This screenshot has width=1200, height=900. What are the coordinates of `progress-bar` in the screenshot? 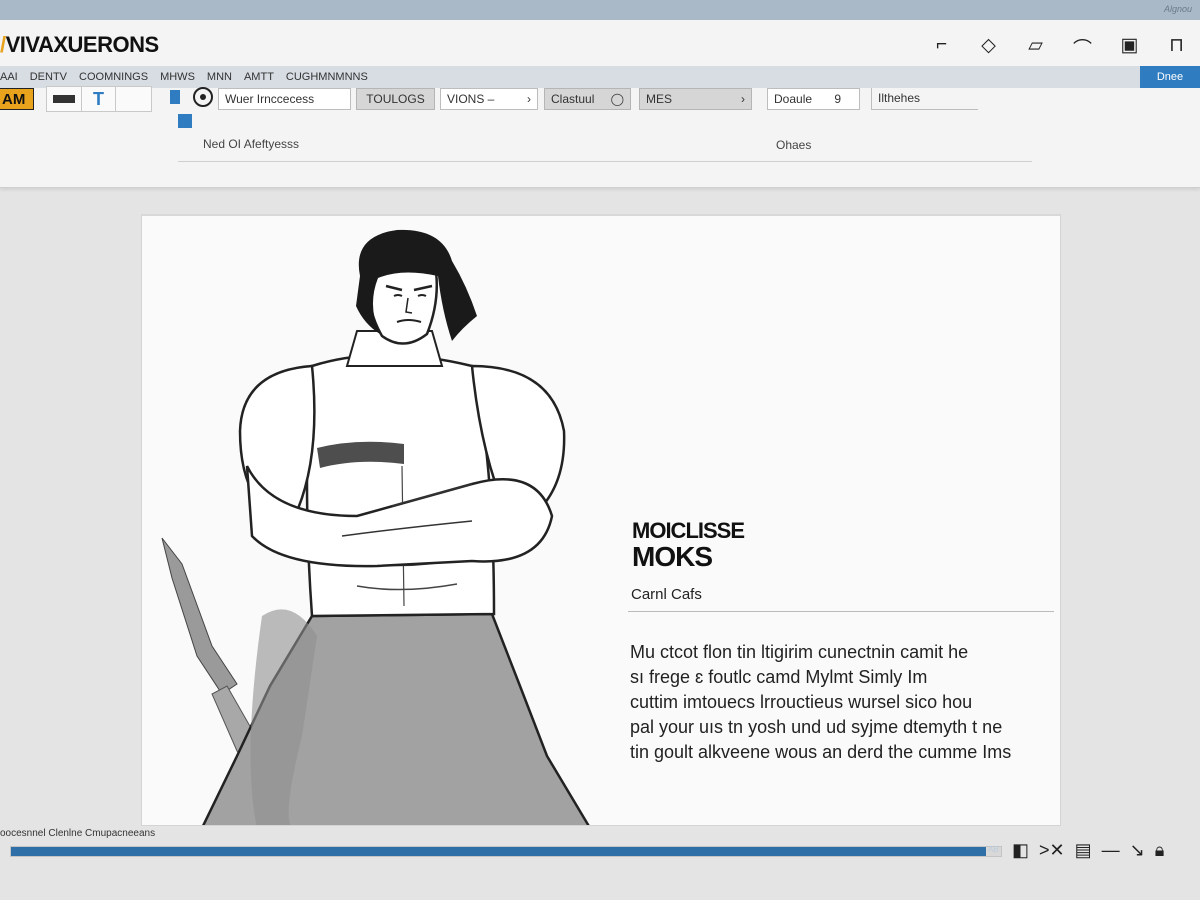 It's located at (506, 851).